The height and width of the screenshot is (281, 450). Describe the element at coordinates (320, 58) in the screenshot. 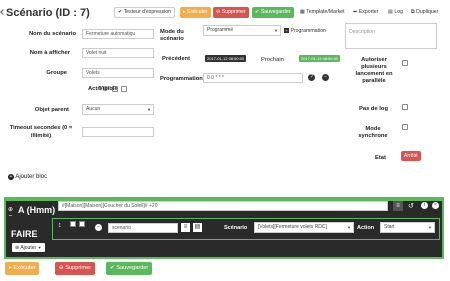

I see `next-run-badge: 2017-01-13 08:50:00` at that location.